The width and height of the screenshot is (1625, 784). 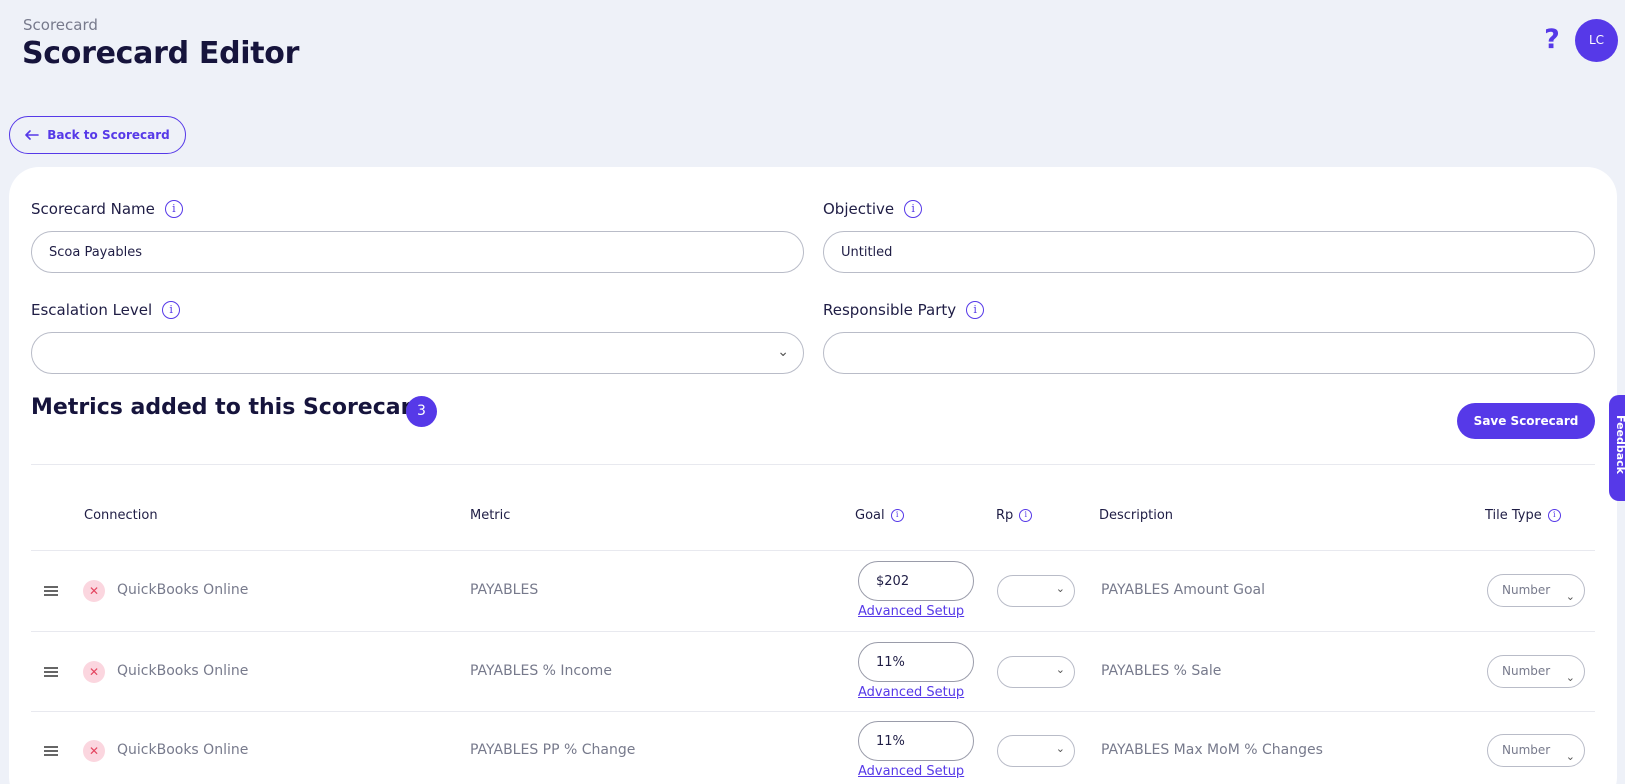 I want to click on responsible-party-input, so click(x=1209, y=353).